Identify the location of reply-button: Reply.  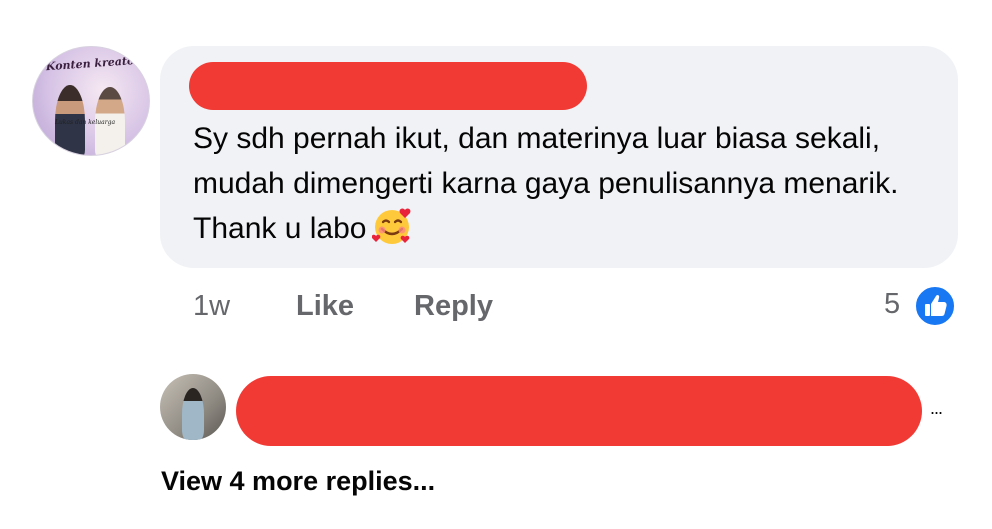
(453, 306).